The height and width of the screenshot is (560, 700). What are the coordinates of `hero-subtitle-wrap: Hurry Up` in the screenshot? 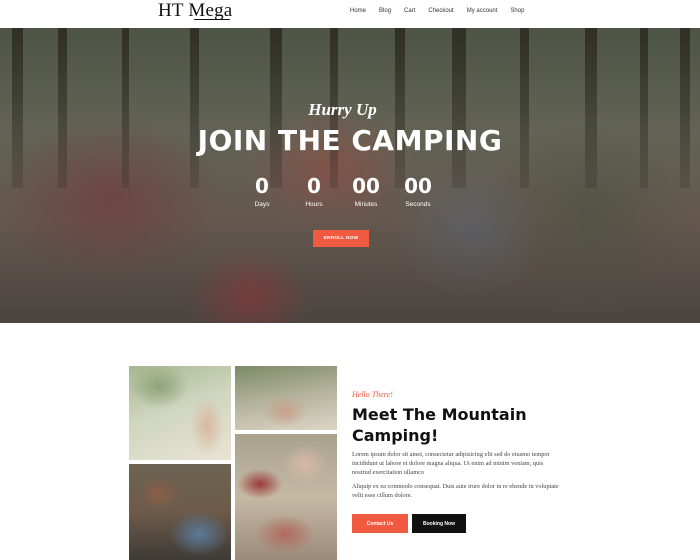 It's located at (350, 110).